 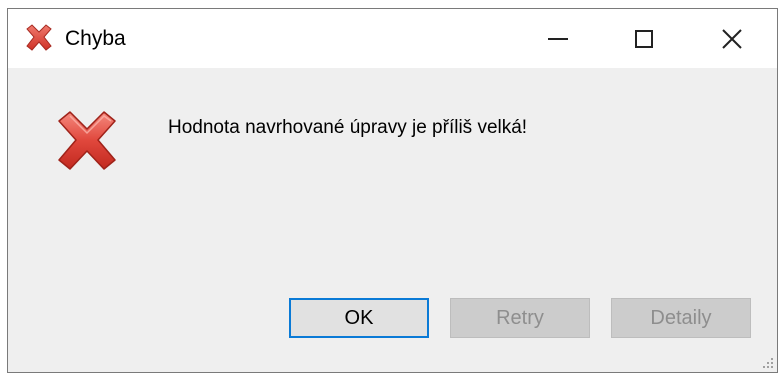 I want to click on resize-grip-icon, so click(x=768, y=363).